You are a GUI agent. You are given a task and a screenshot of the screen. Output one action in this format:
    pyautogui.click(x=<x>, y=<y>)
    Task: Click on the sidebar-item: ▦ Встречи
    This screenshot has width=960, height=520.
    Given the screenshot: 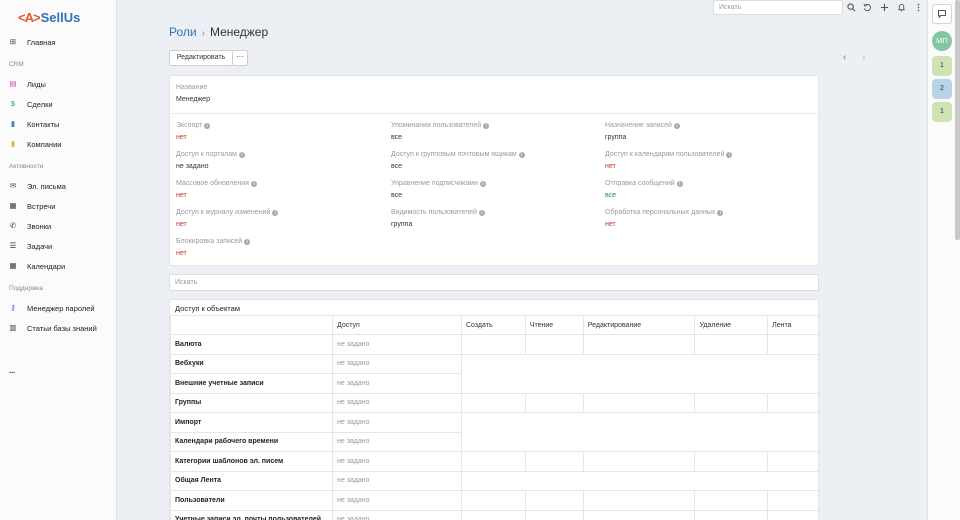 What is the action you would take?
    pyautogui.click(x=58, y=206)
    